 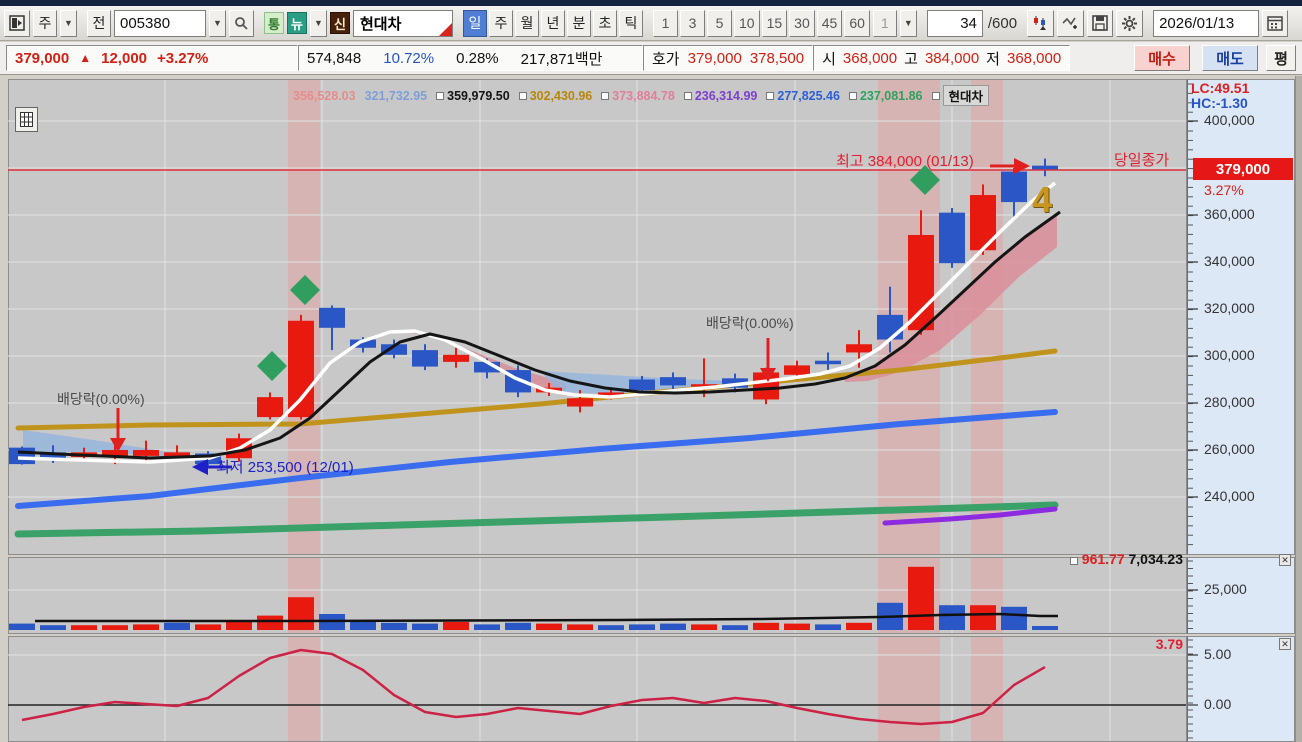 I want to click on flag-tong-badge: 통, so click(x=274, y=23).